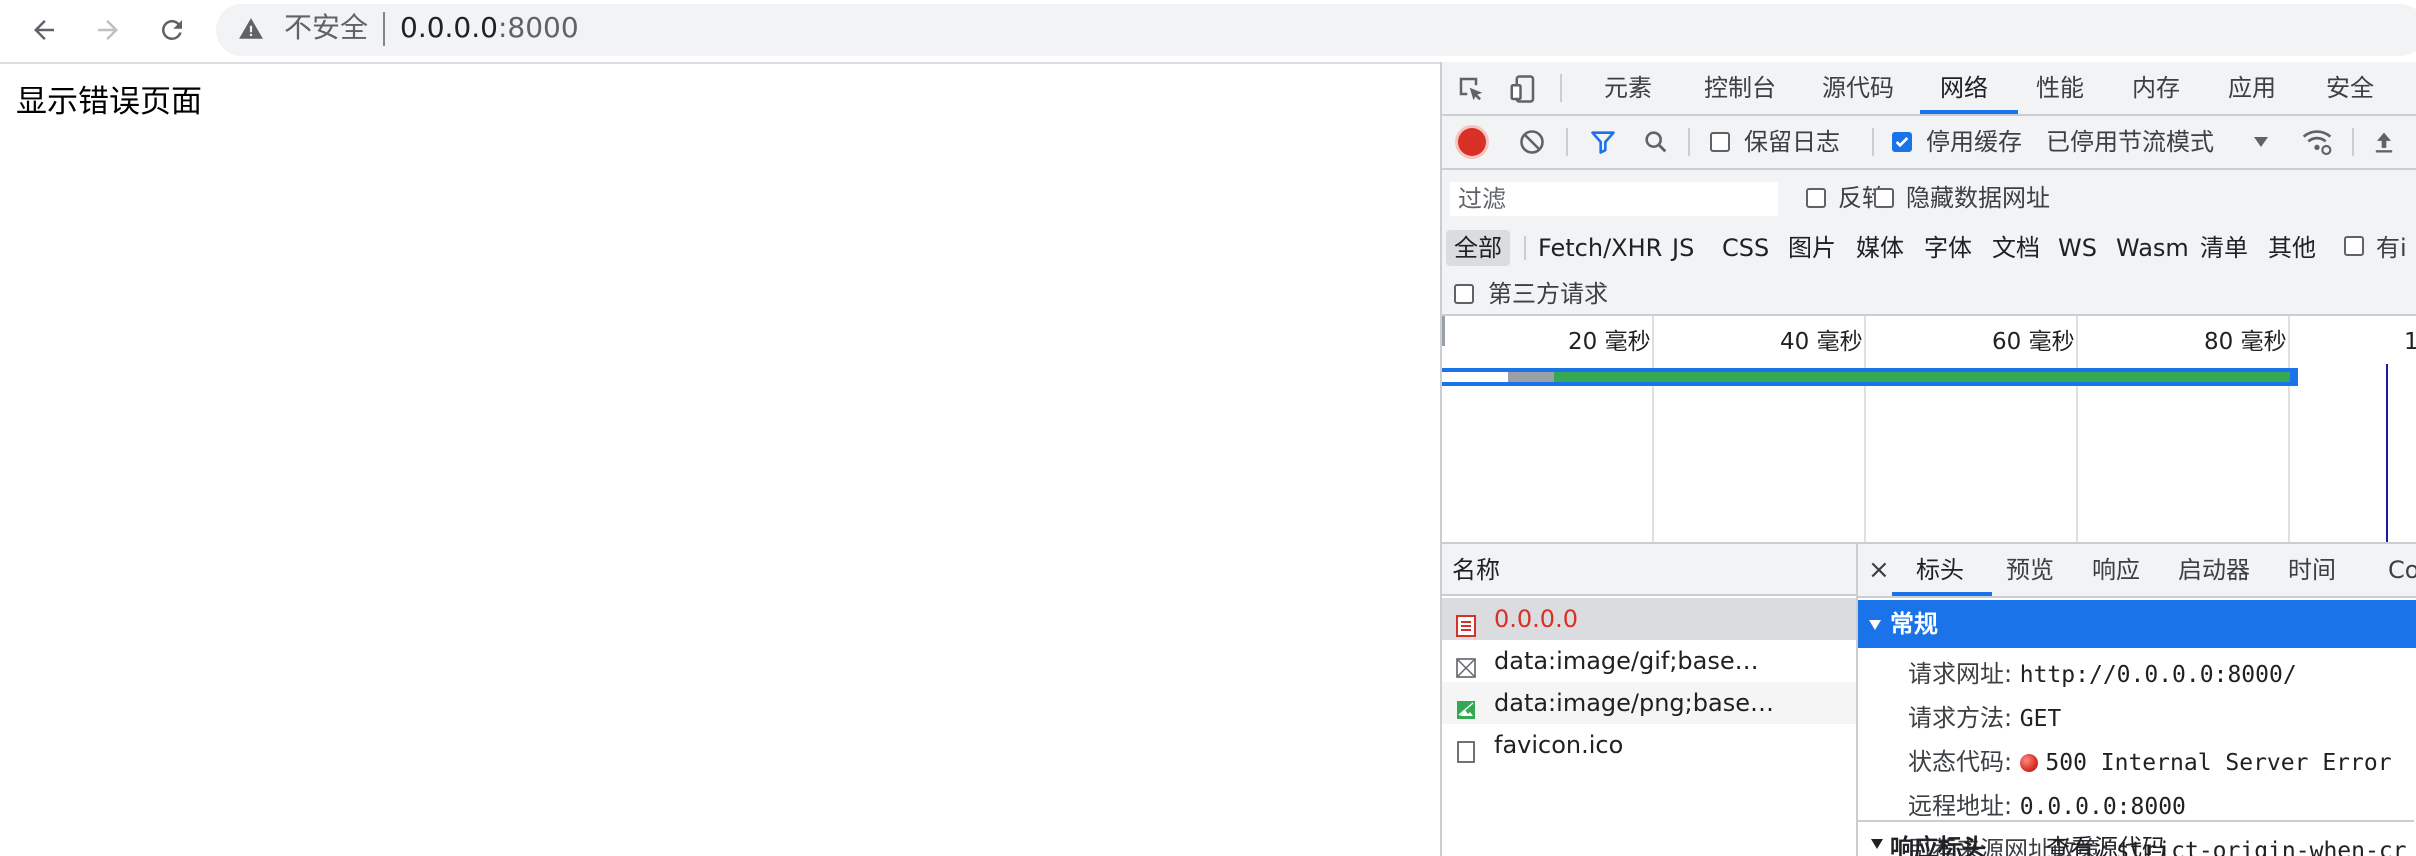 Image resolution: width=2416 pixels, height=856 pixels. Describe the element at coordinates (1628, 88) in the screenshot. I see `tab-elements: 元素` at that location.